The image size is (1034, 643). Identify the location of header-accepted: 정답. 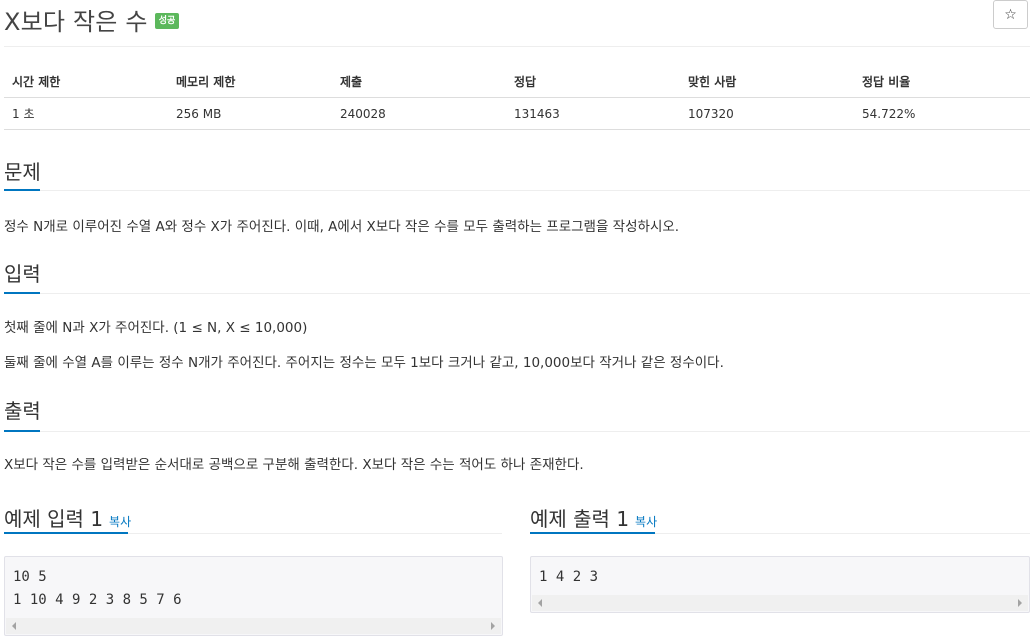
(525, 82).